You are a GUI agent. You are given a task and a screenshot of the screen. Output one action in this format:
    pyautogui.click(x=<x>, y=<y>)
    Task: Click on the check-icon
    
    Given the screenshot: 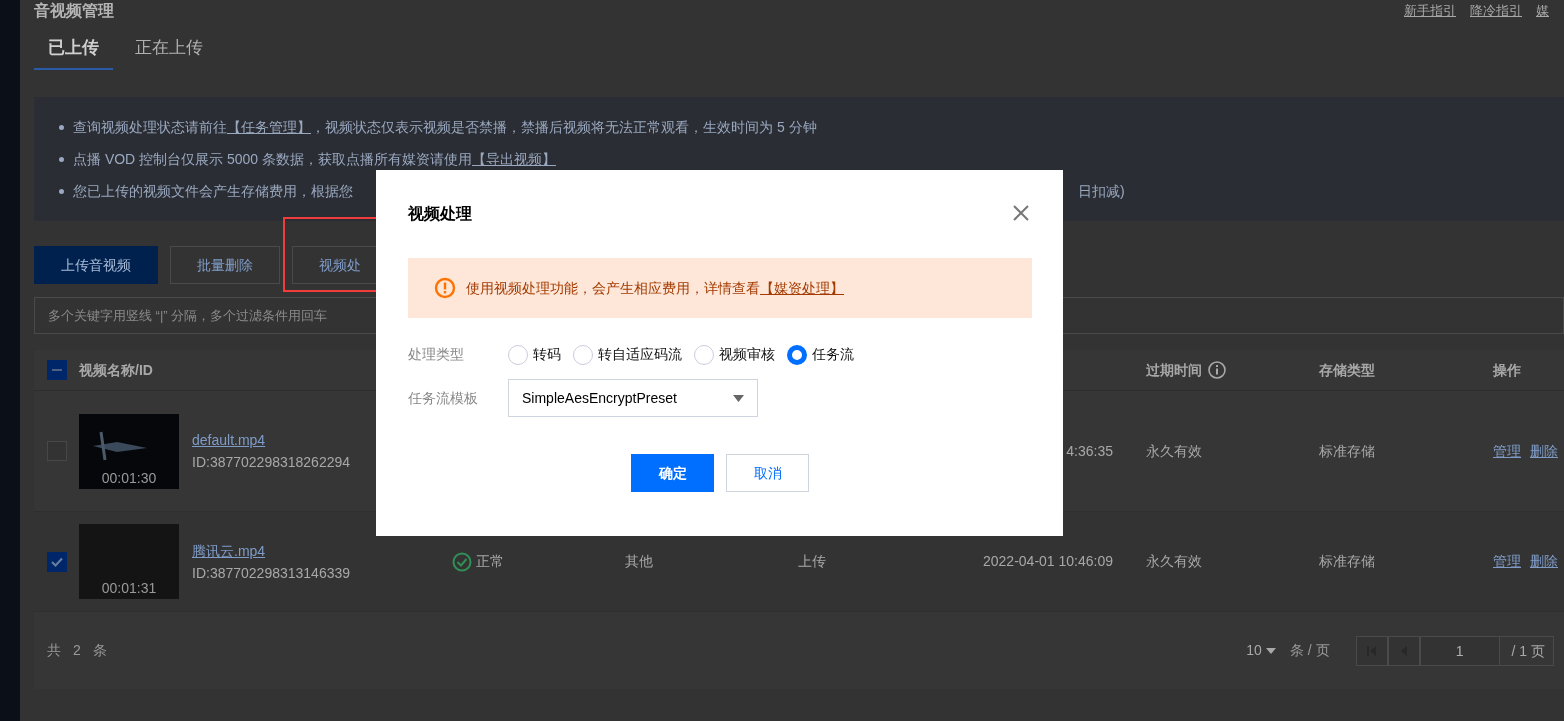 What is the action you would take?
    pyautogui.click(x=57, y=561)
    